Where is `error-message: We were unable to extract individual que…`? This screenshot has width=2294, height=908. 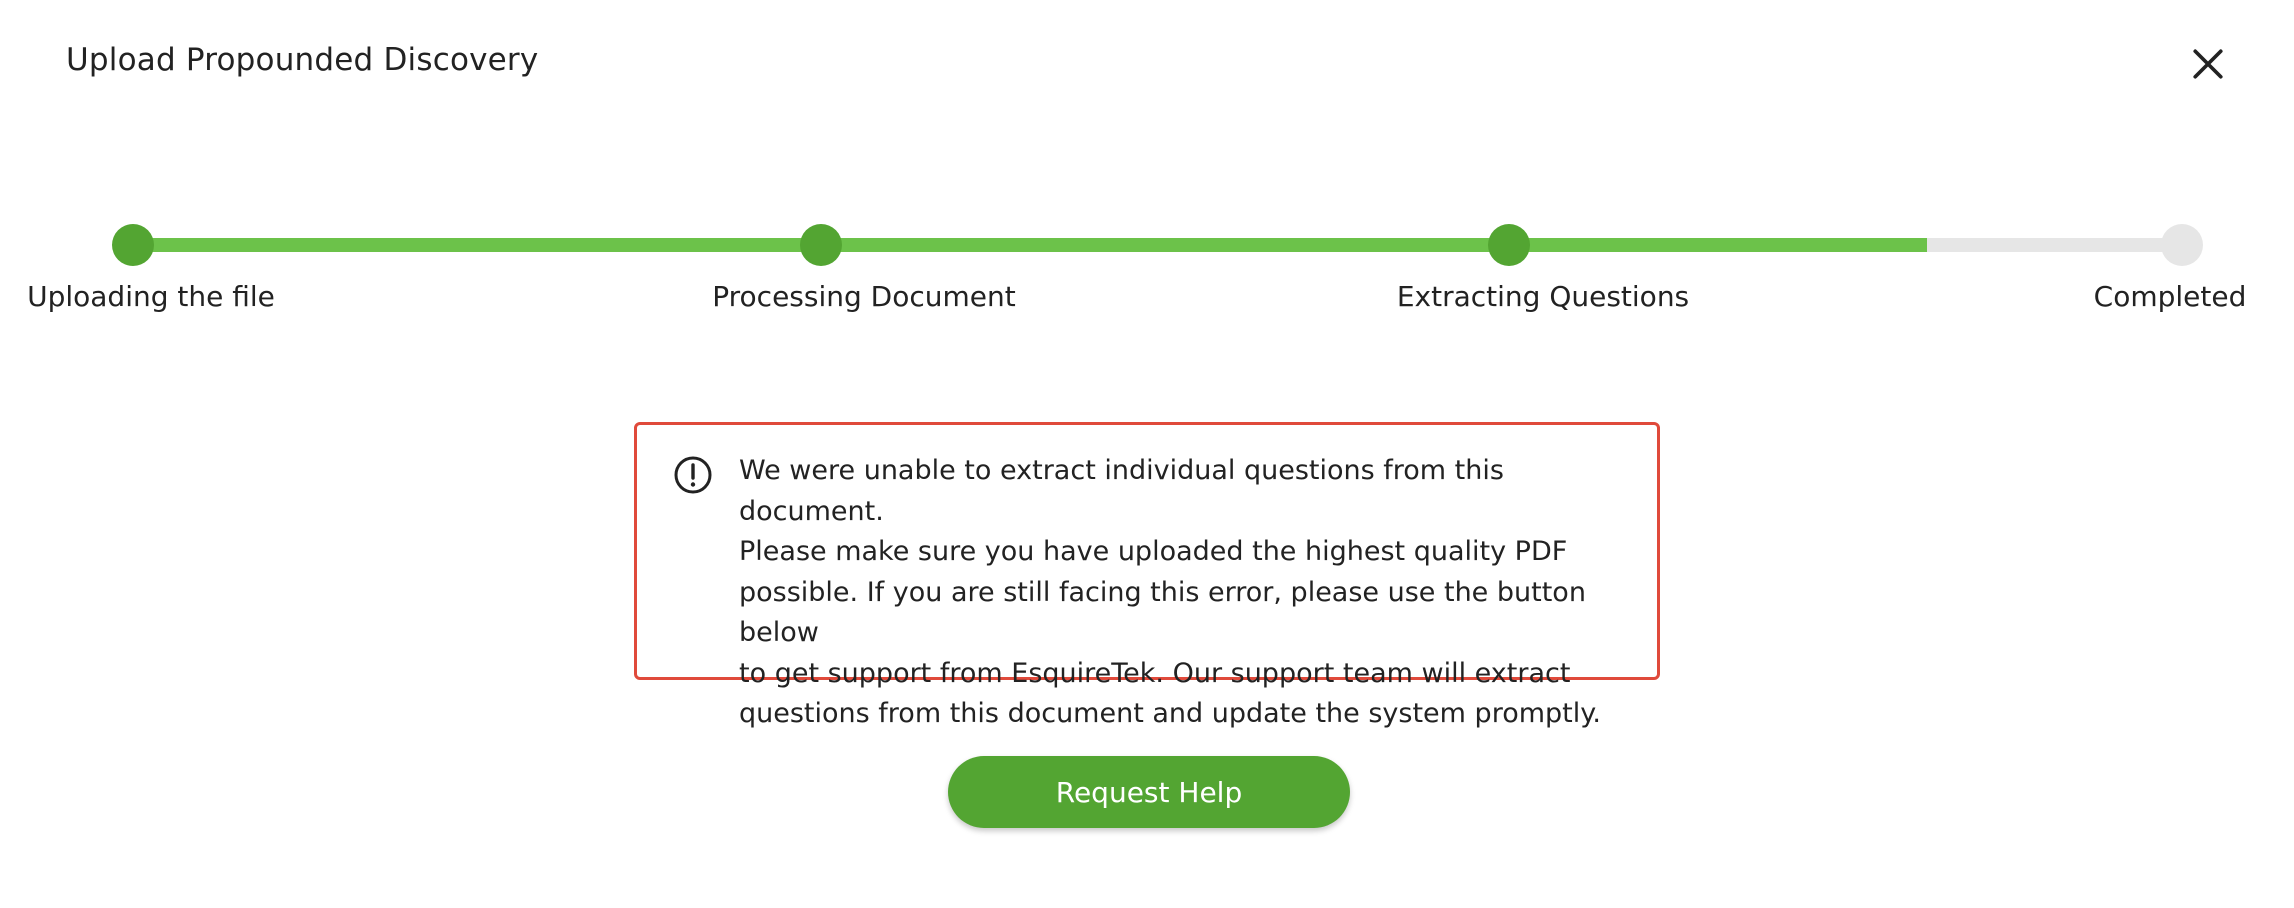 error-message: We were unable to extract individual que… is located at coordinates (1189, 593).